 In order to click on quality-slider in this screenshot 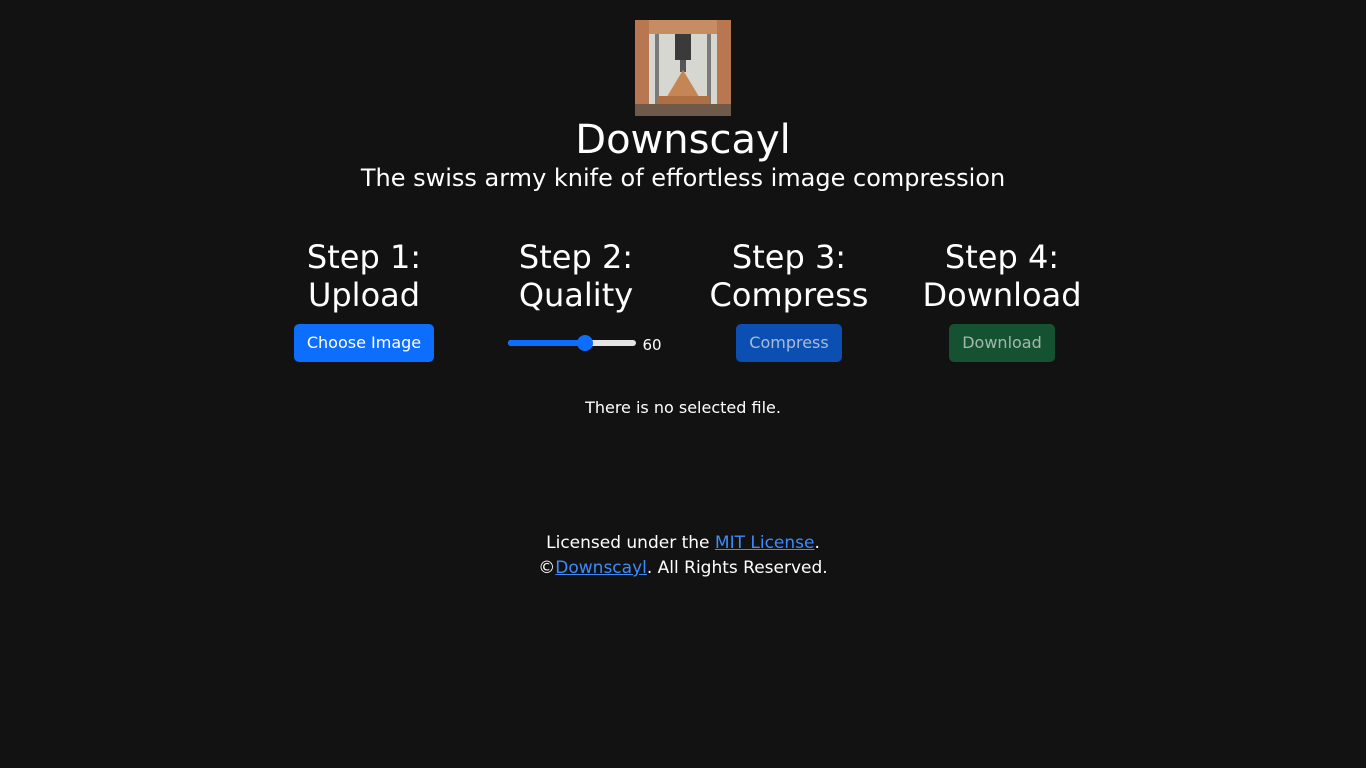, I will do `click(572, 343)`.